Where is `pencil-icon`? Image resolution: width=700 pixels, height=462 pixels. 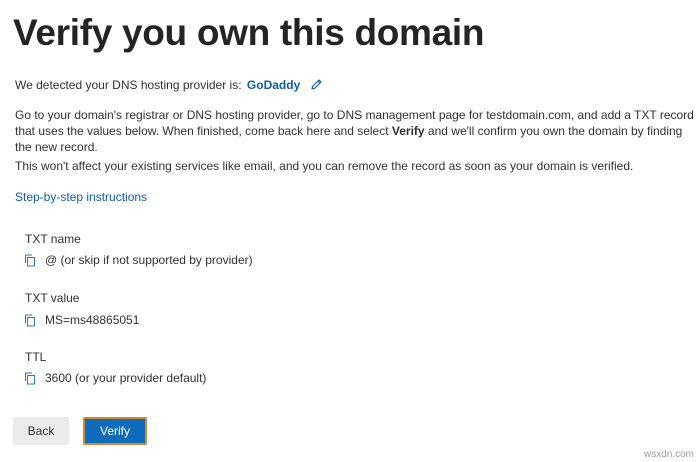
pencil-icon is located at coordinates (316, 84).